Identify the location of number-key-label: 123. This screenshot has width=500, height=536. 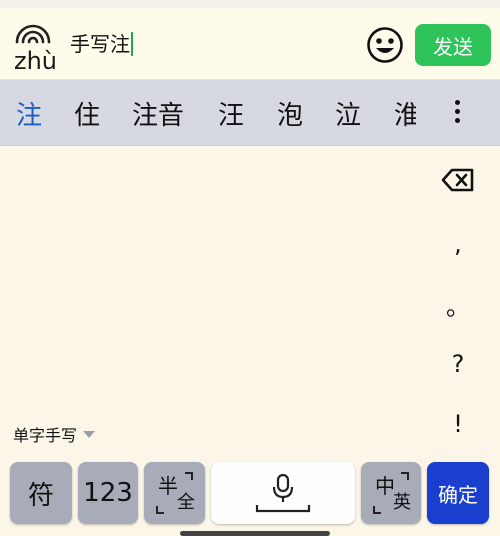
(108, 493).